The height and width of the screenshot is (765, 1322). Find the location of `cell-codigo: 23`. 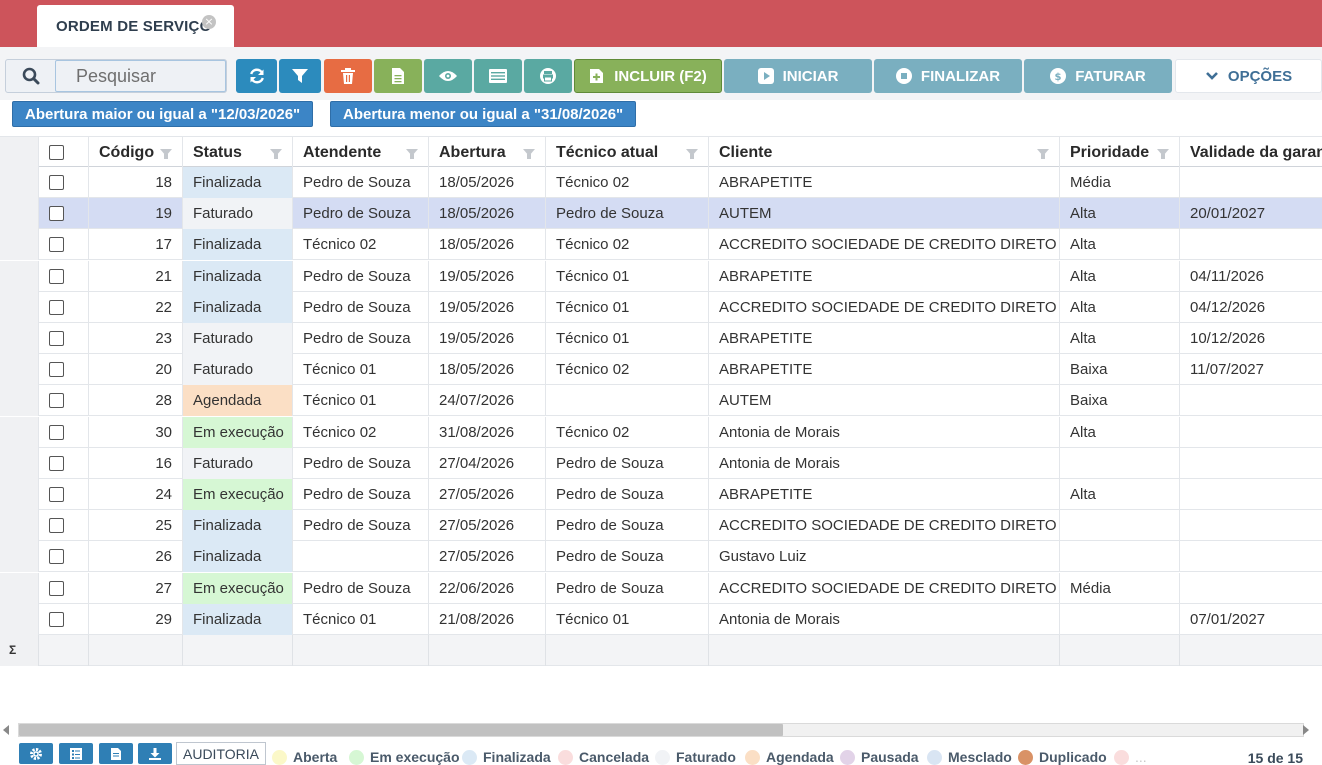

cell-codigo: 23 is located at coordinates (136, 338).